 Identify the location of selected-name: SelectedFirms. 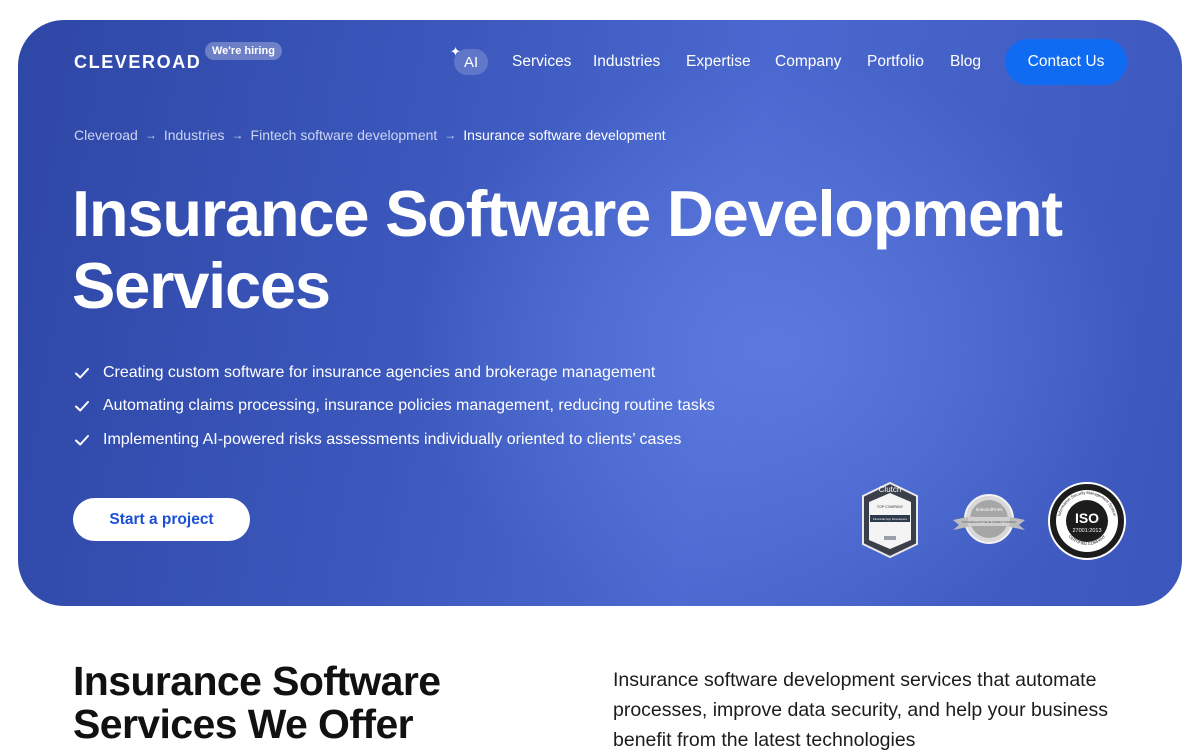
(989, 509).